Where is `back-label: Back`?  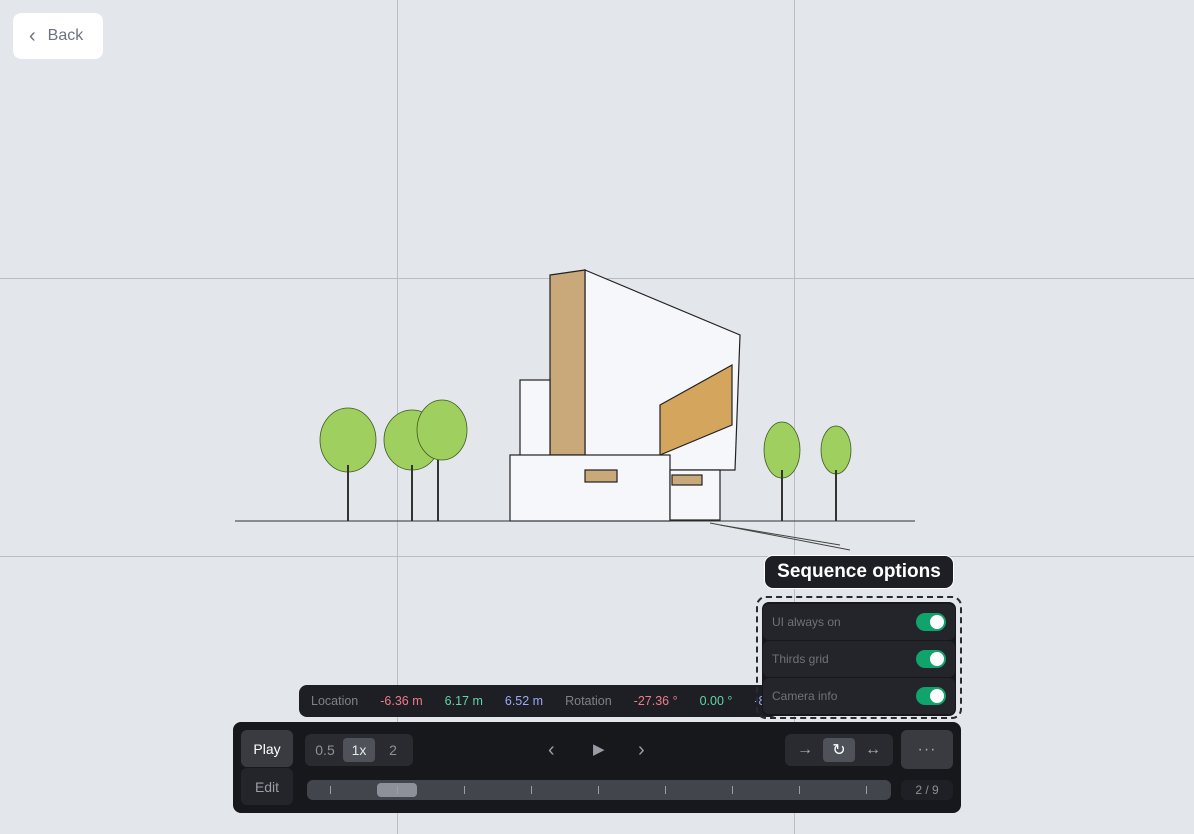
back-label: Back is located at coordinates (65, 35).